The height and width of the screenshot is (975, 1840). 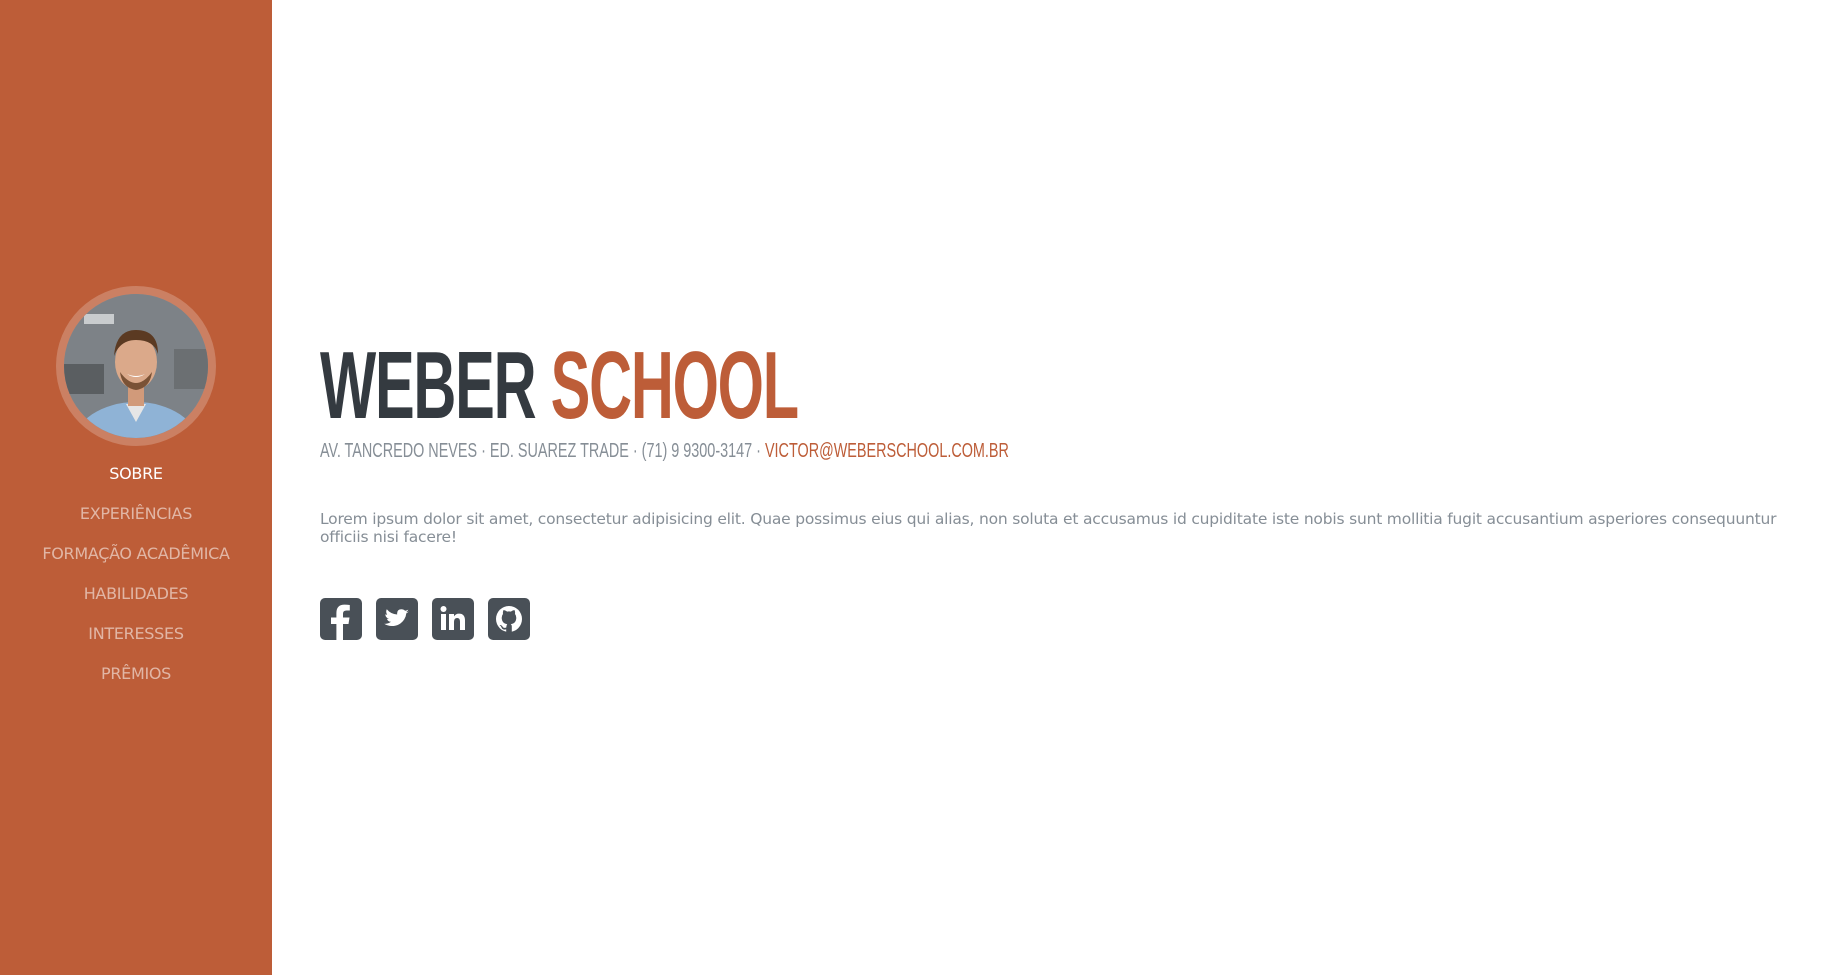 I want to click on page-title: WEBER SCHOOL, so click(x=559, y=386).